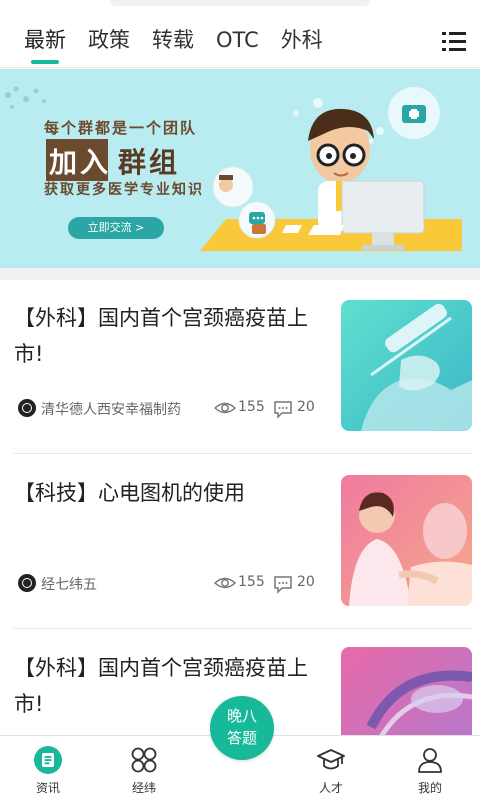  Describe the element at coordinates (430, 760) in the screenshot. I see `user-icon` at that location.